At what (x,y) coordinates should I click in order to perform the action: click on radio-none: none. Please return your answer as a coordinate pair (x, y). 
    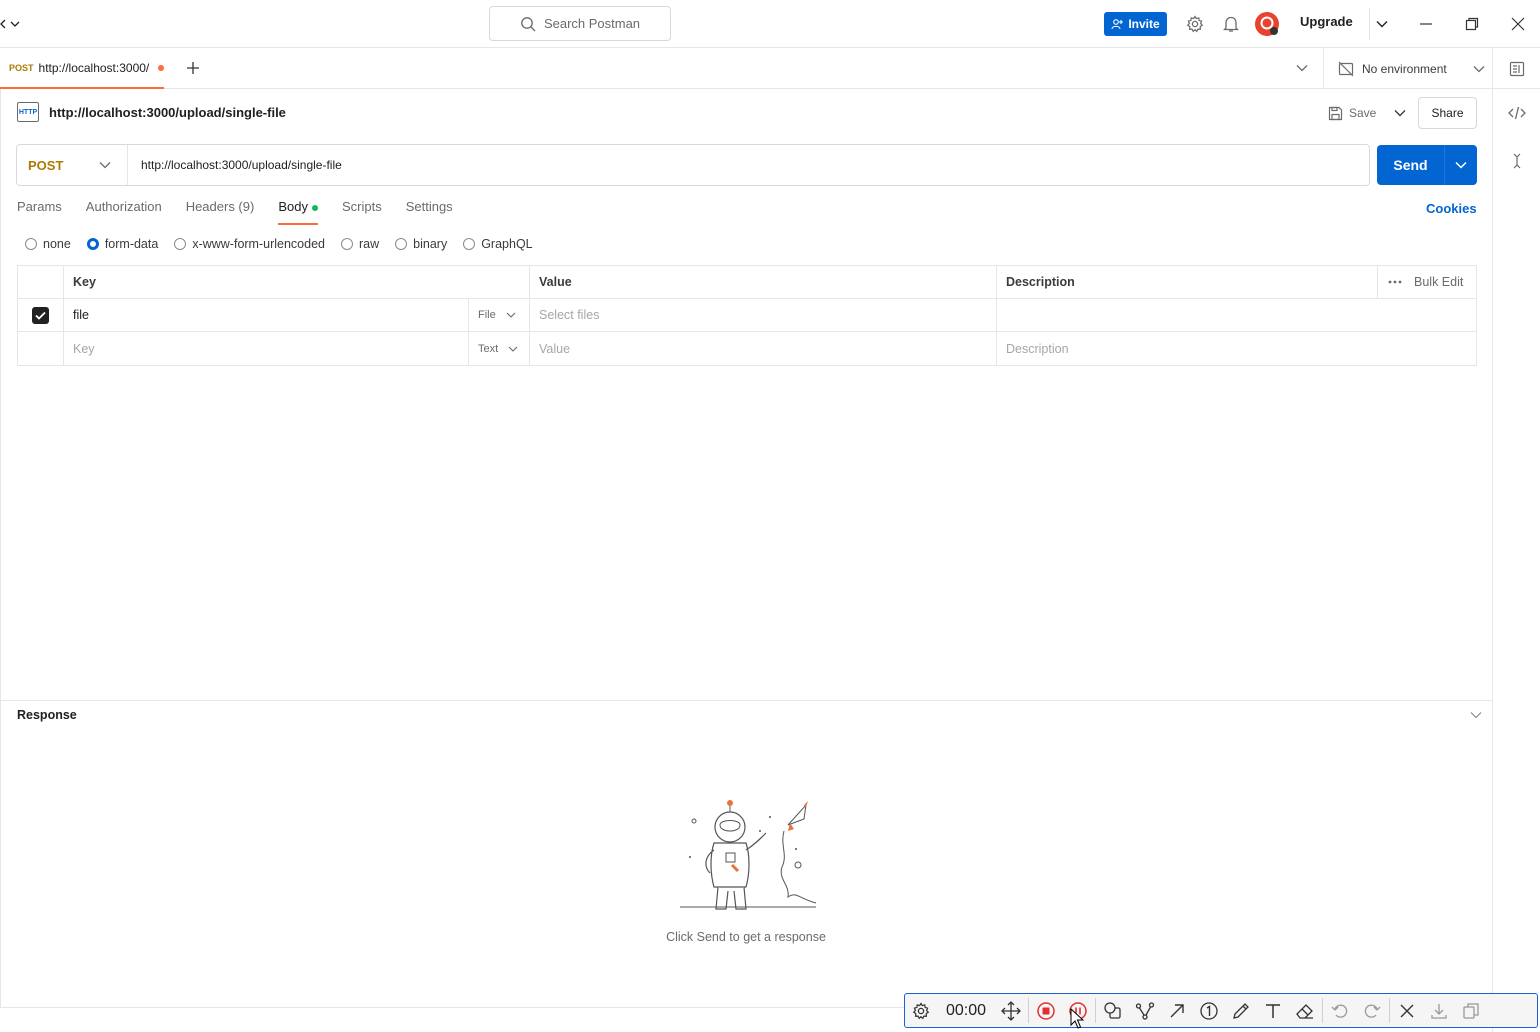
    Looking at the image, I should click on (48, 244).